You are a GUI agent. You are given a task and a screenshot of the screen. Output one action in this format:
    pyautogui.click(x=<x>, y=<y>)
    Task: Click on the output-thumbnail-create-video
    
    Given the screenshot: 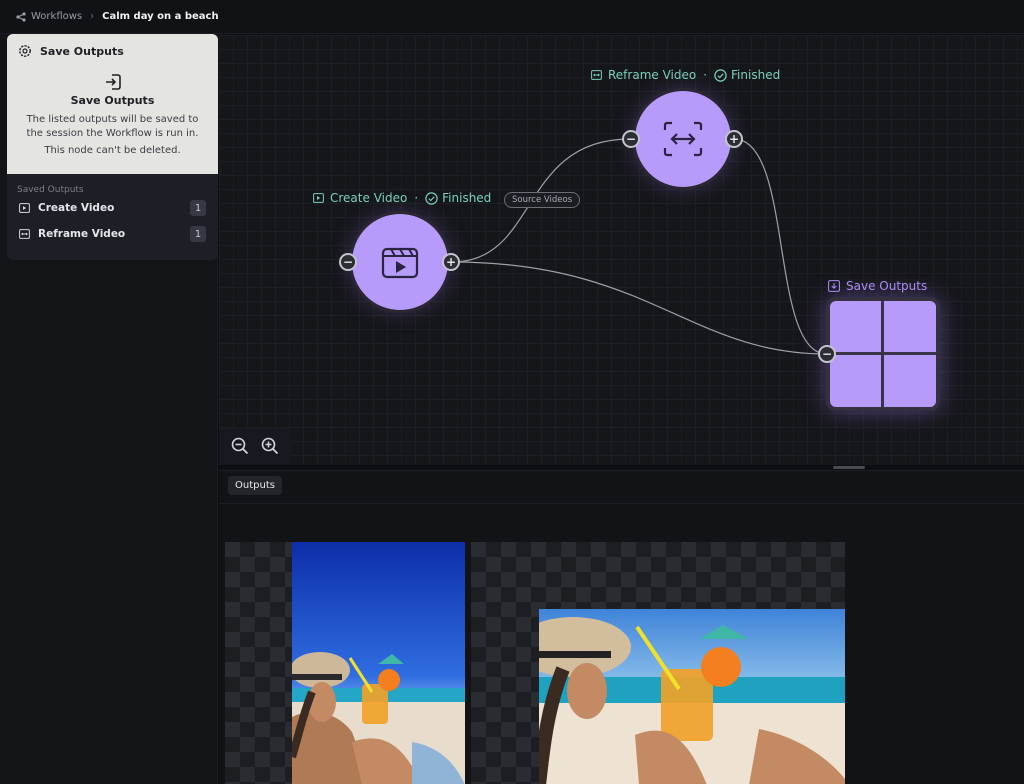 What is the action you would take?
    pyautogui.click(x=345, y=663)
    